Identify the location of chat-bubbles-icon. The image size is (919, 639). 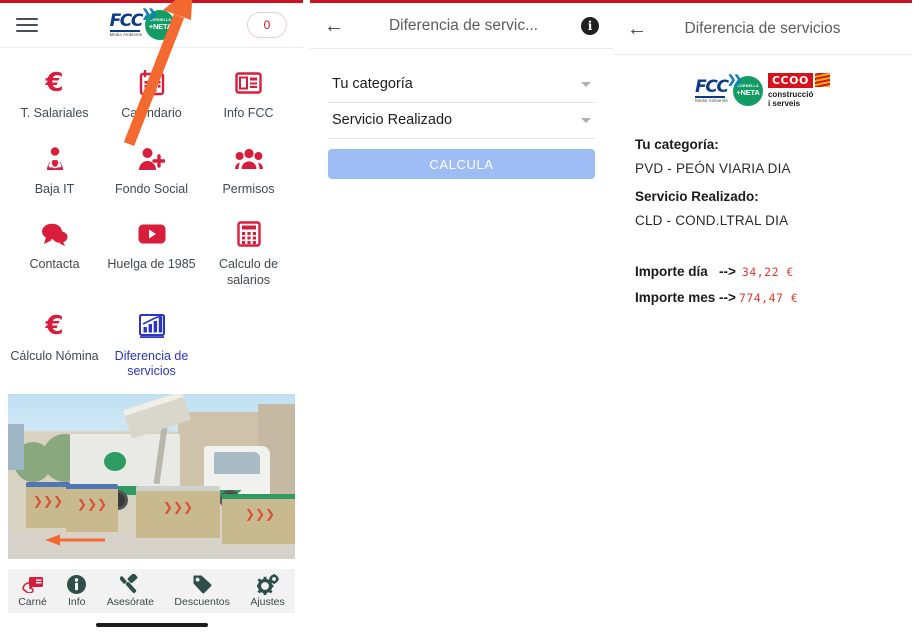
(54, 234).